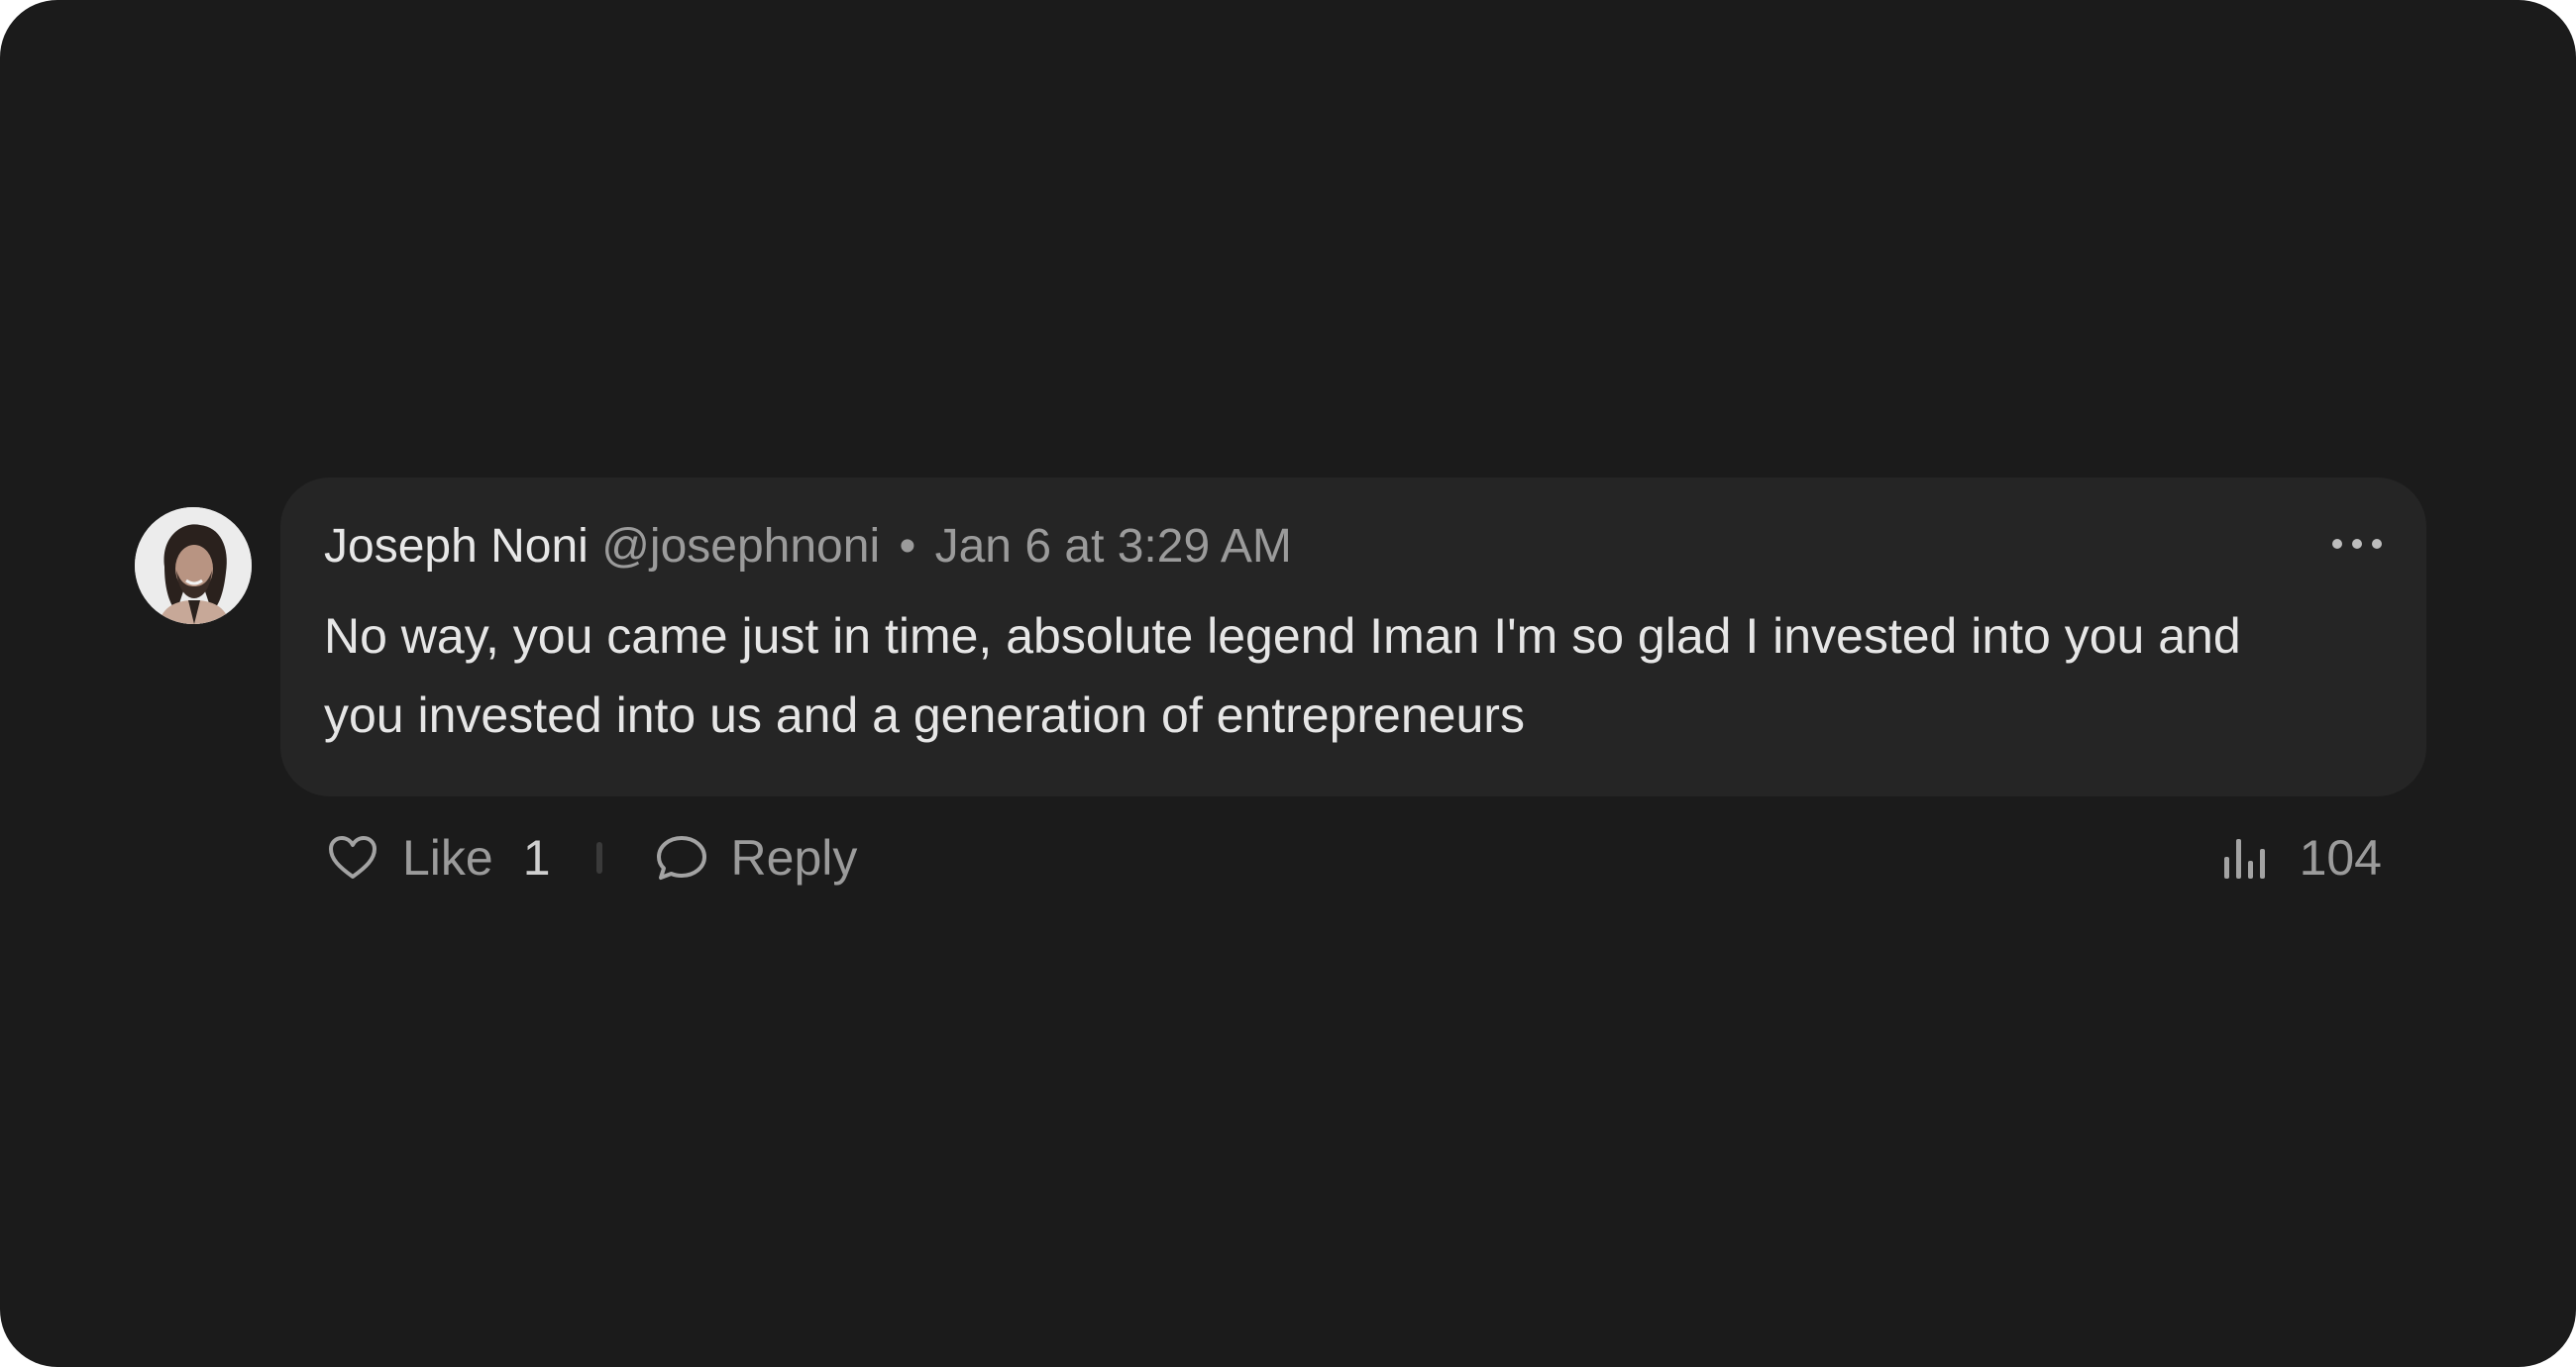  What do you see at coordinates (2341, 858) in the screenshot?
I see `views-count: 104` at bounding box center [2341, 858].